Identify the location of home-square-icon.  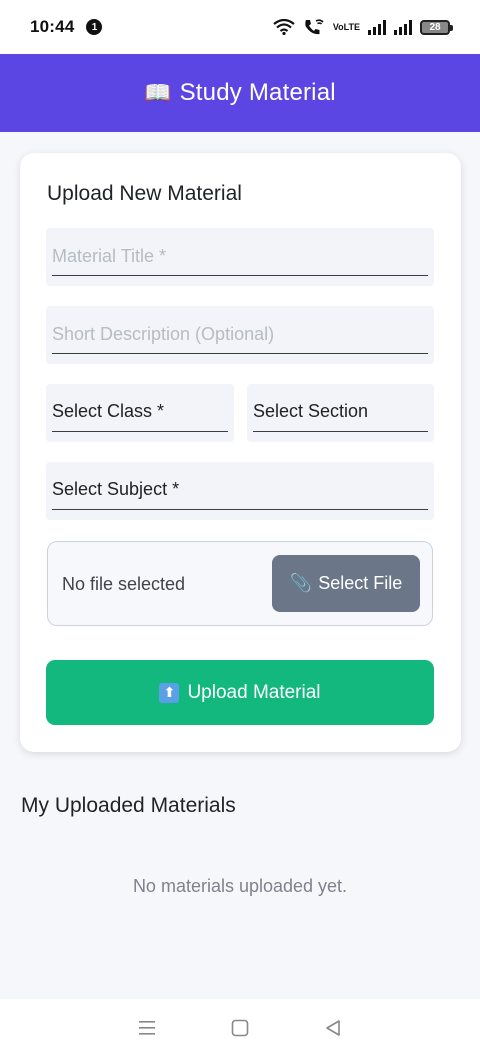
(240, 1028).